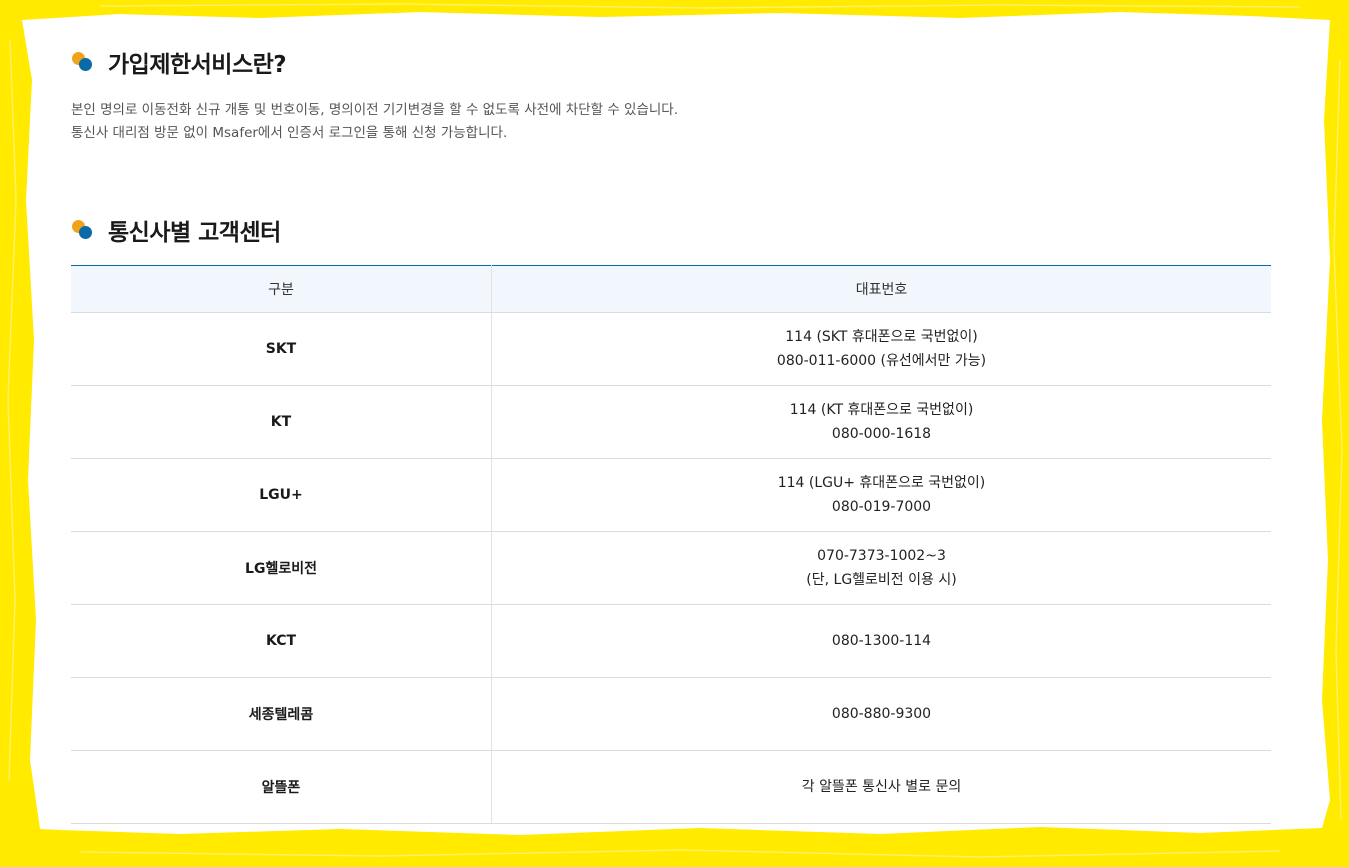 The width and height of the screenshot is (1349, 867). I want to click on table-row: LGU+ 114 (LGU+ 휴대폰으로 국번없이) 080-019-7000, so click(671, 495).